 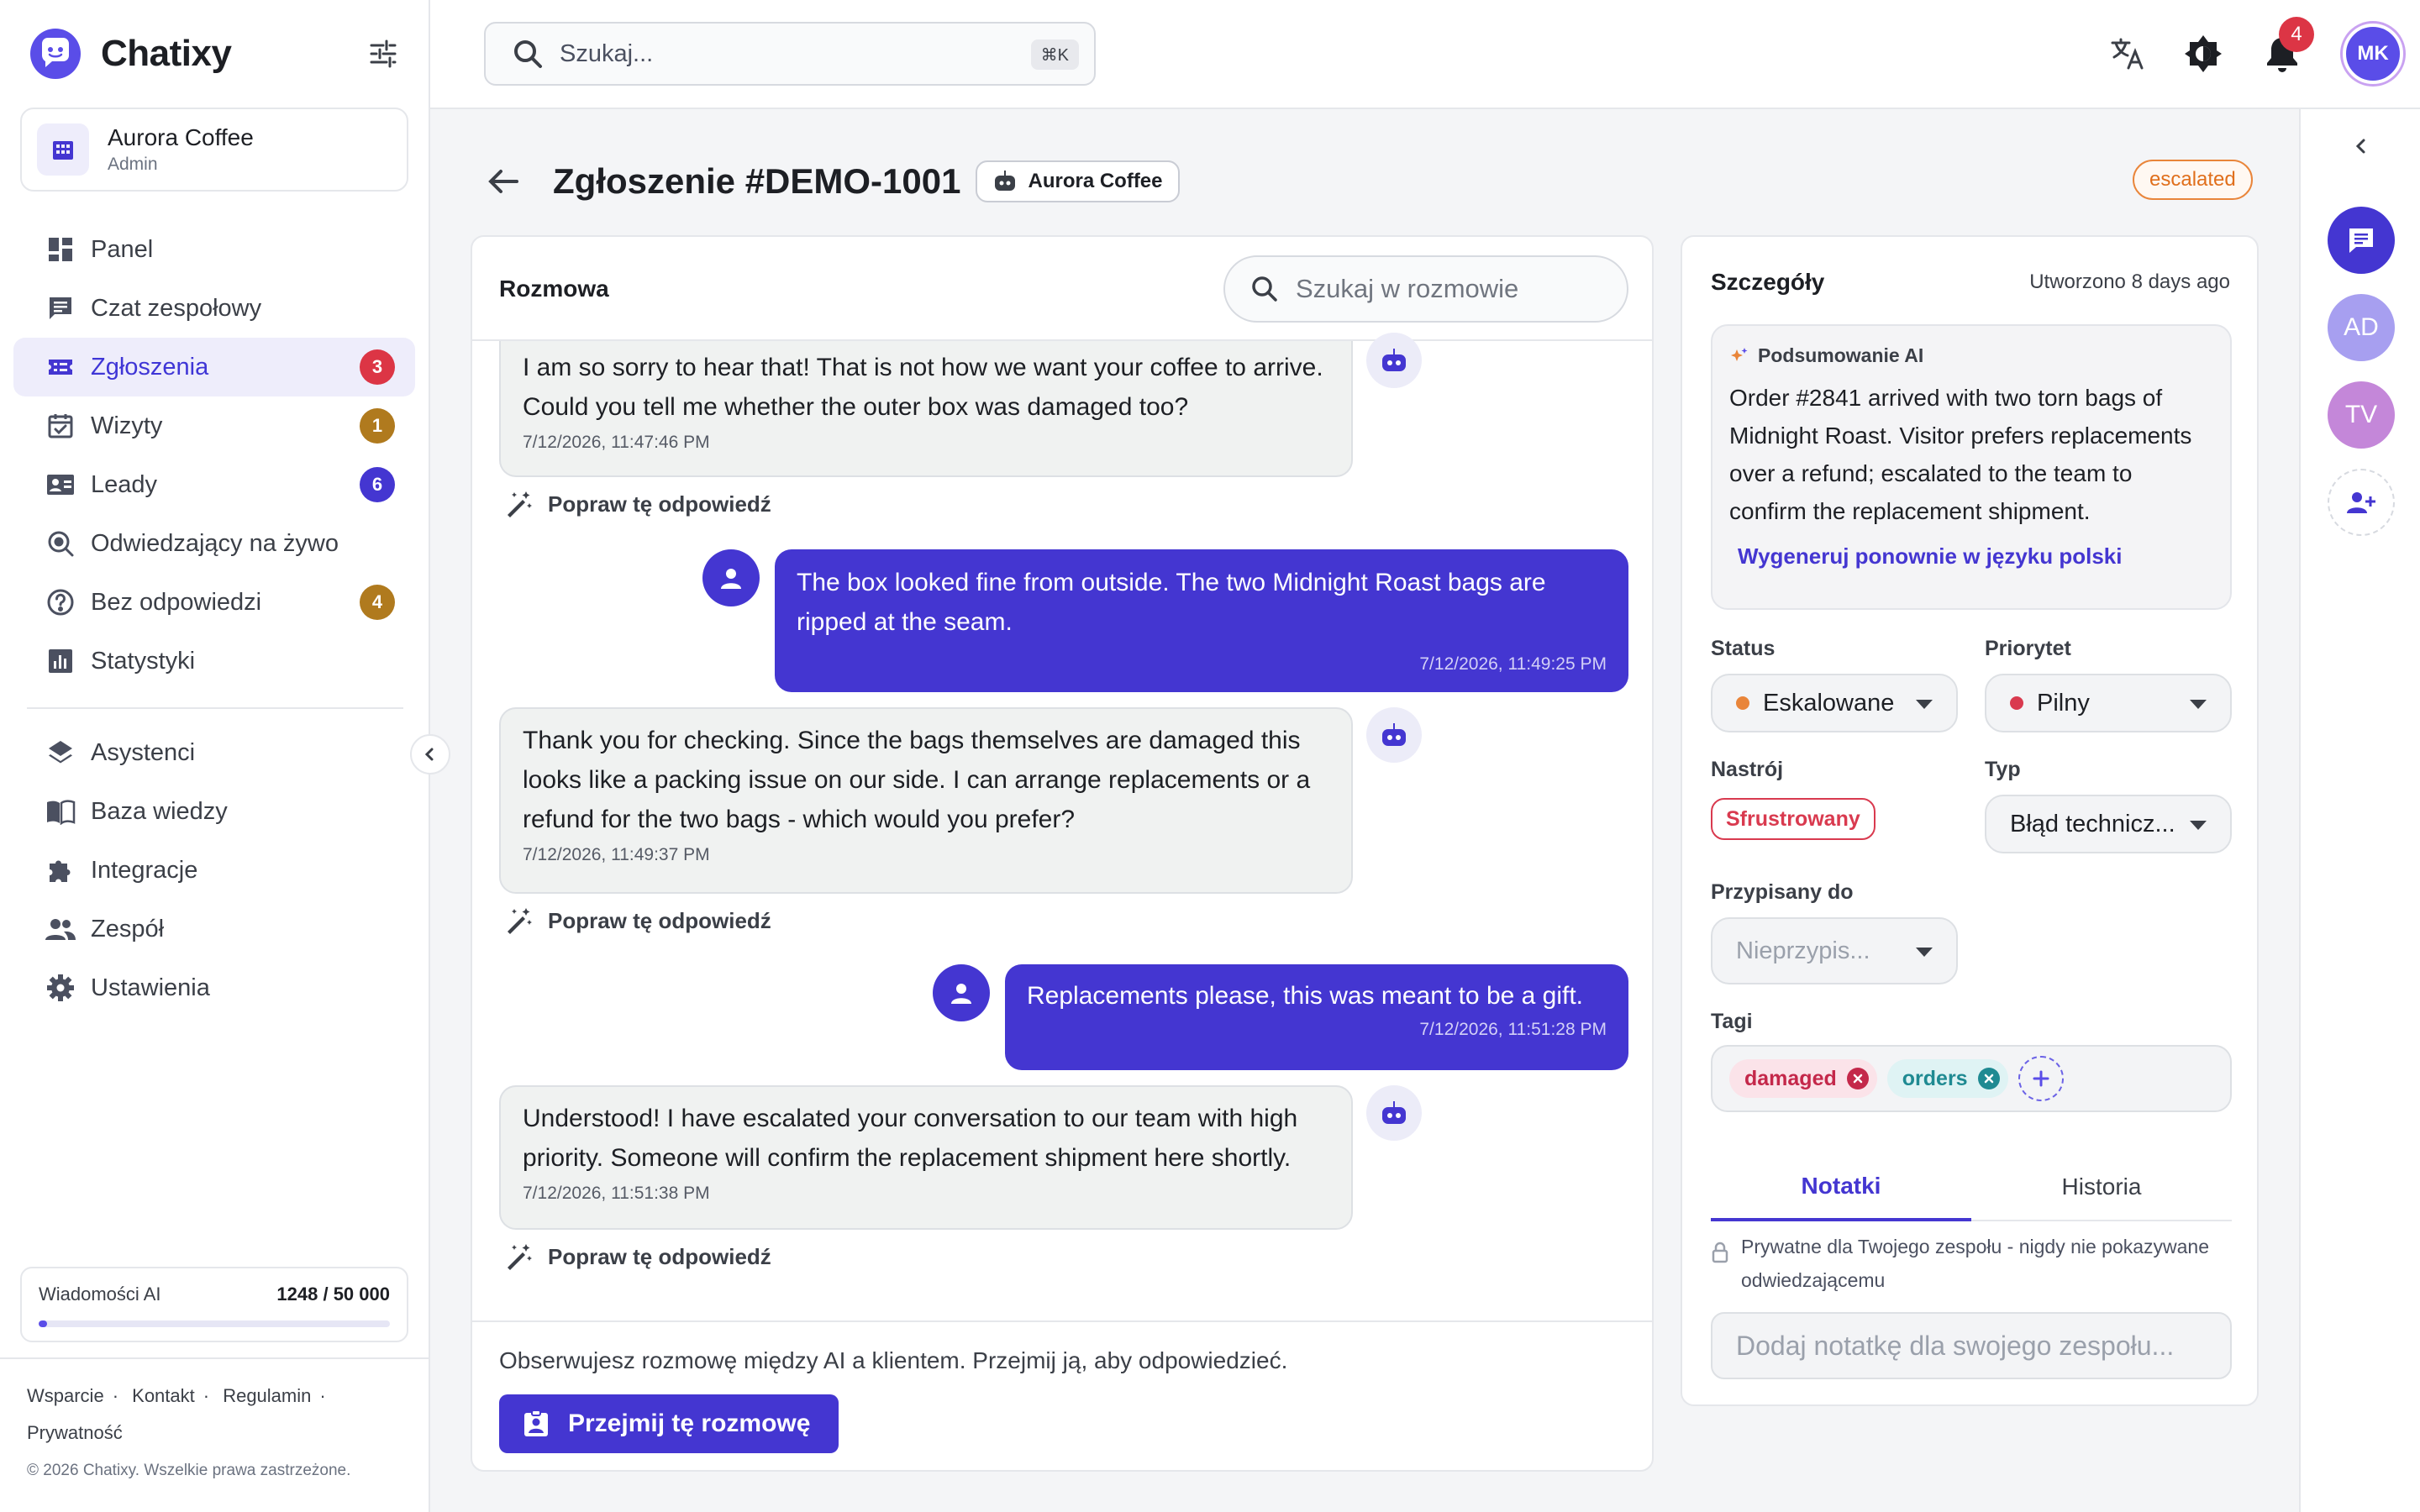 I want to click on link-support: Wsparcie, so click(x=65, y=1395).